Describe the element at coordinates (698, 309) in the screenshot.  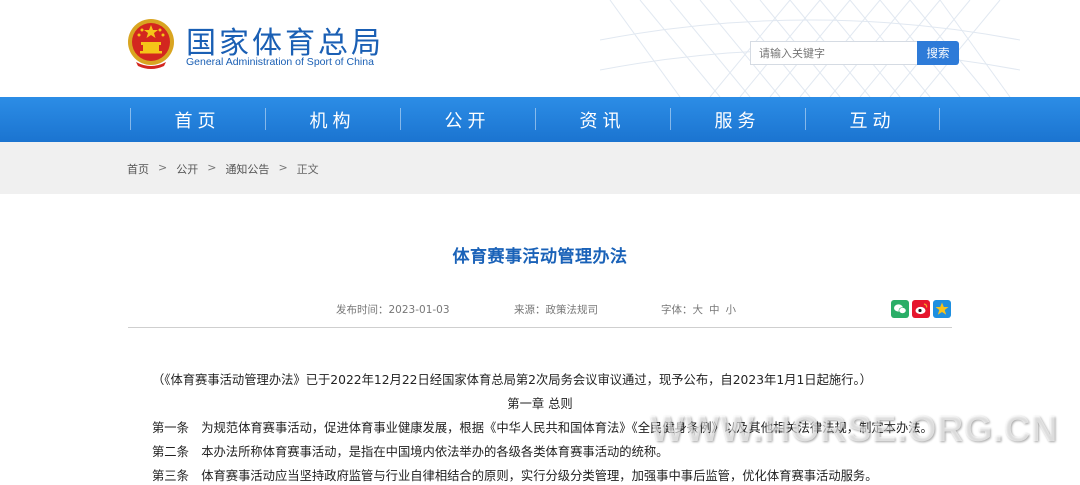
I see `font-size-large: 大` at that location.